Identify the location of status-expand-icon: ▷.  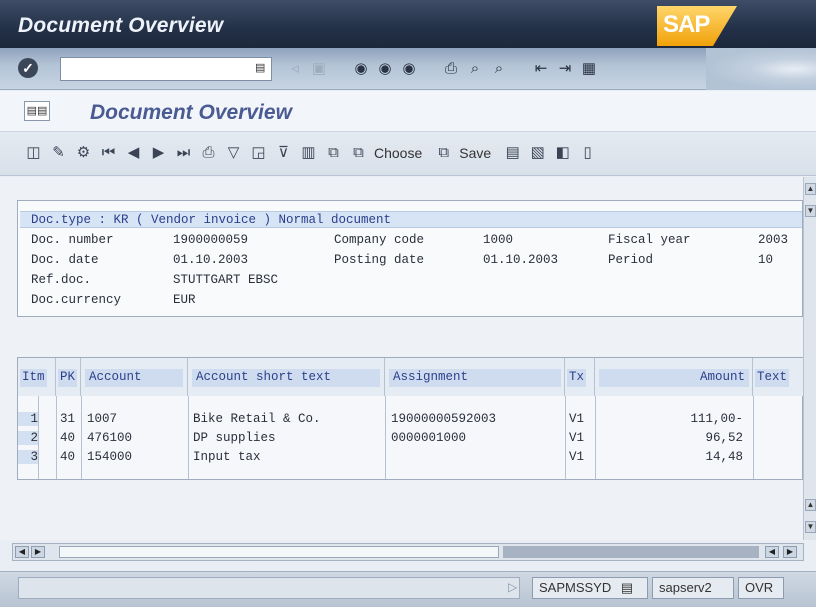
(512, 587).